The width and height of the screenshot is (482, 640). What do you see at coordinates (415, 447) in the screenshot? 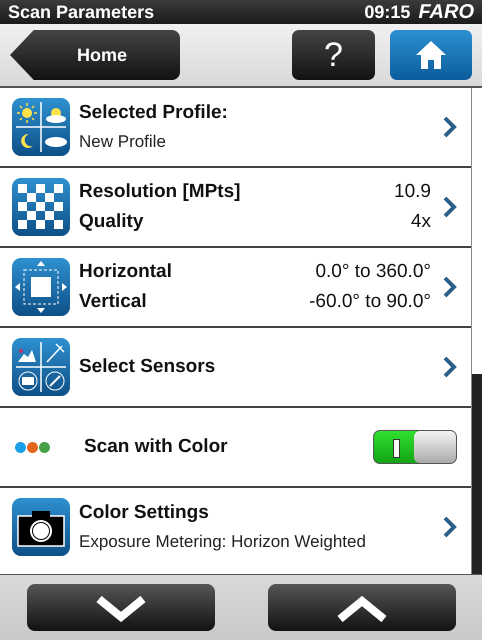
I see `toggle-switch` at bounding box center [415, 447].